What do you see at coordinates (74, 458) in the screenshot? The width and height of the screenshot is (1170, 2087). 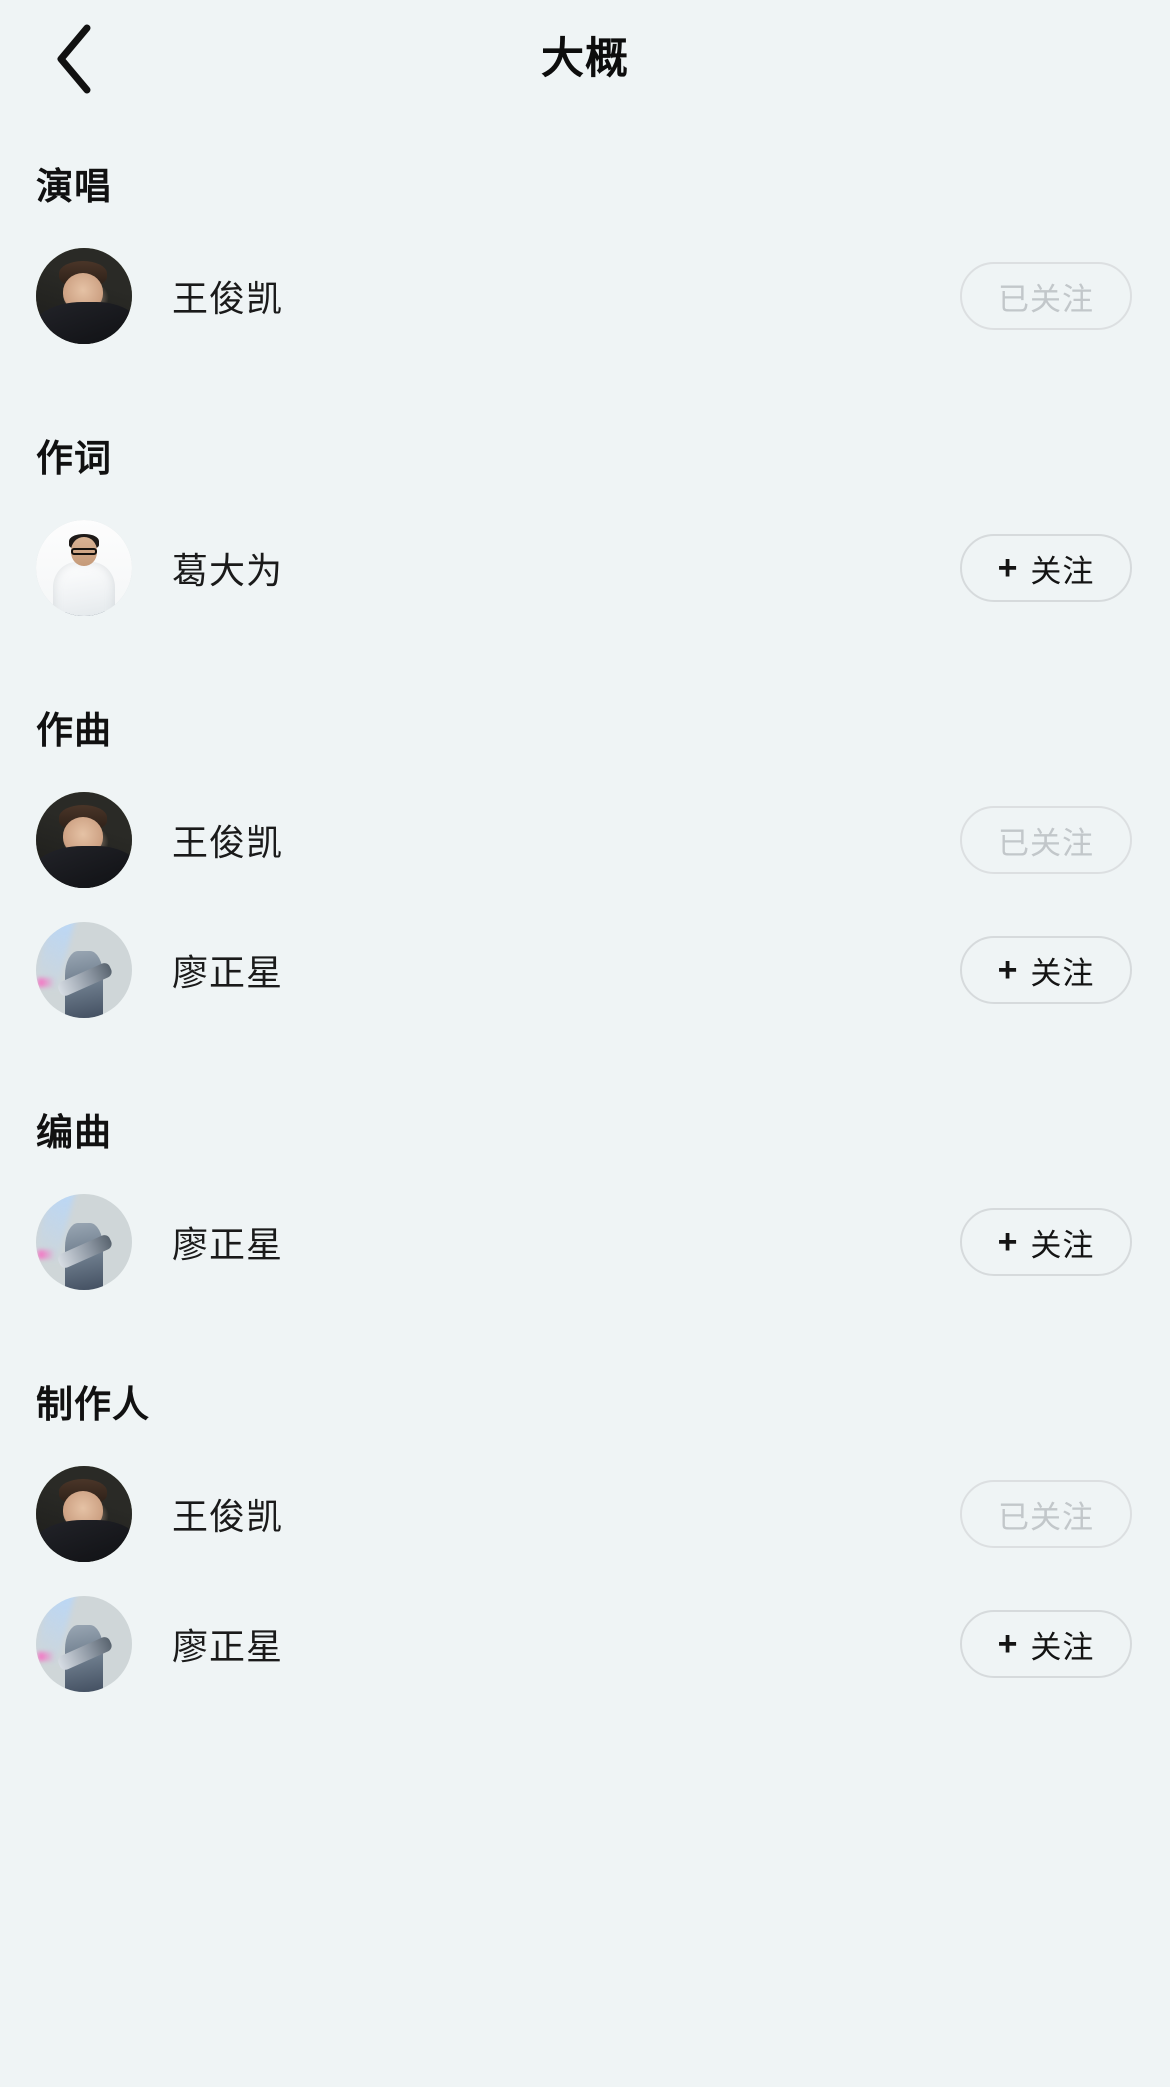 I see `section-title: 作词` at bounding box center [74, 458].